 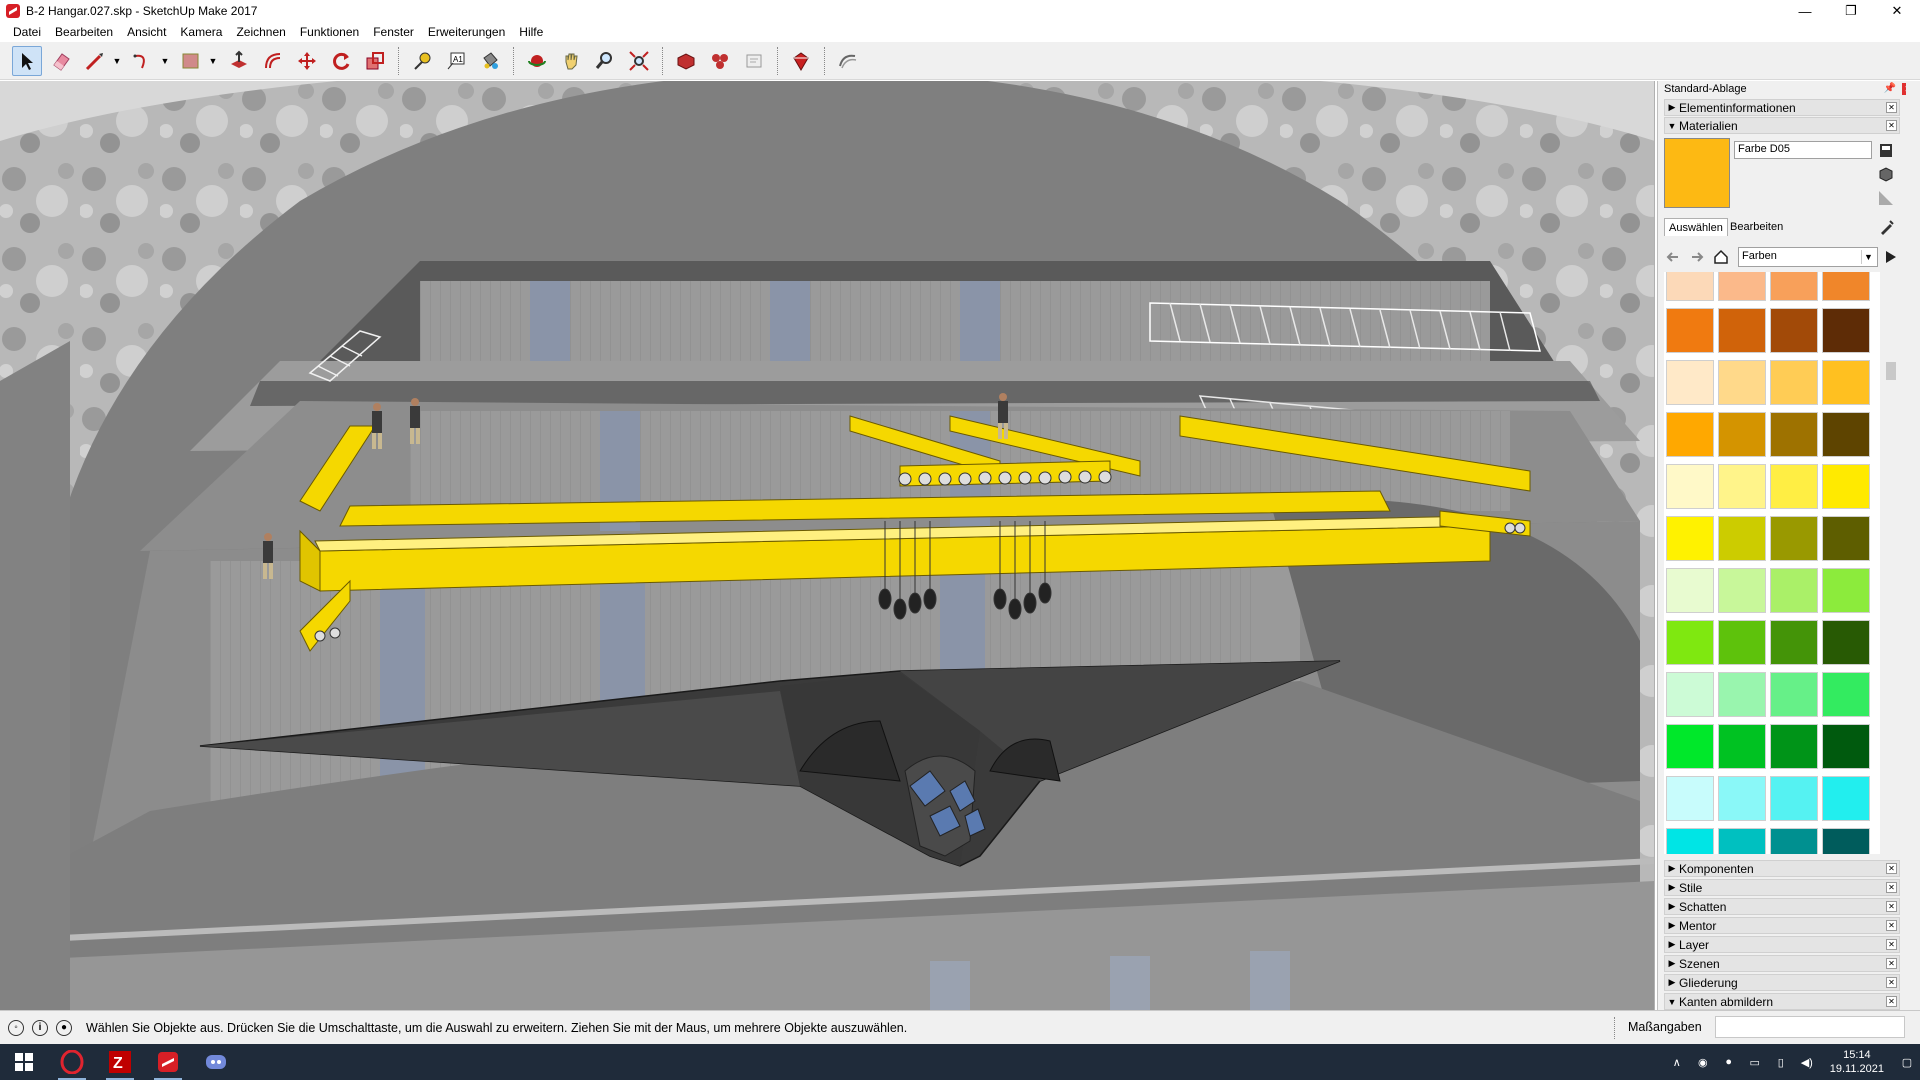 I want to click on menu-fenster: Fenster, so click(x=393, y=32).